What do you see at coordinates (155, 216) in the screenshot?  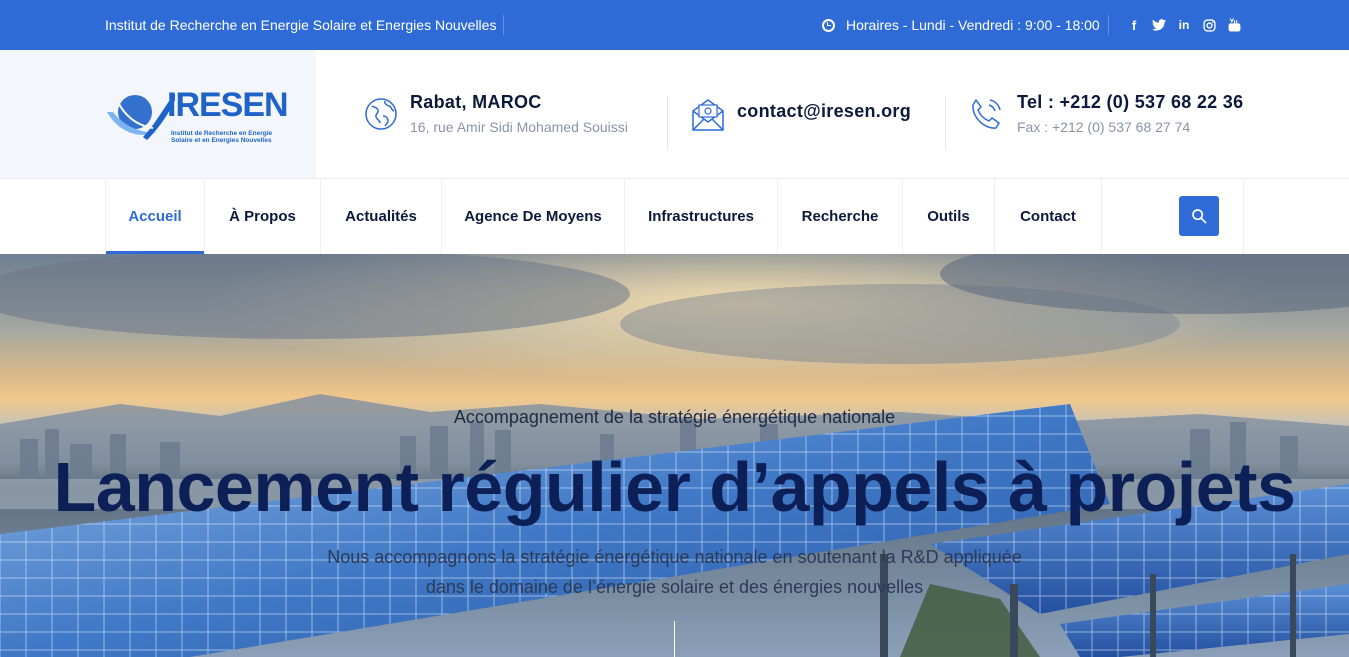 I see `nav-item-accueil: Accueil` at bounding box center [155, 216].